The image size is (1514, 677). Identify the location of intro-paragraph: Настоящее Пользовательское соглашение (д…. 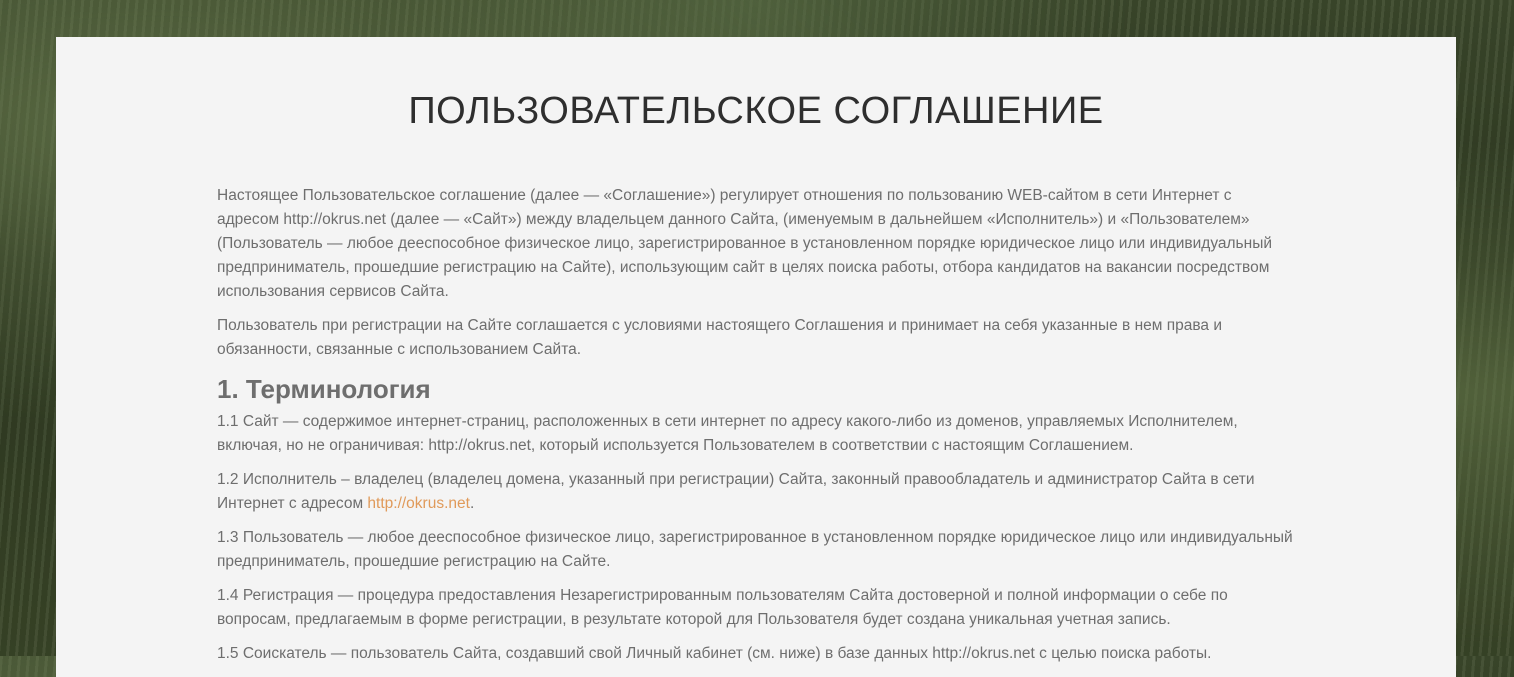
(744, 243).